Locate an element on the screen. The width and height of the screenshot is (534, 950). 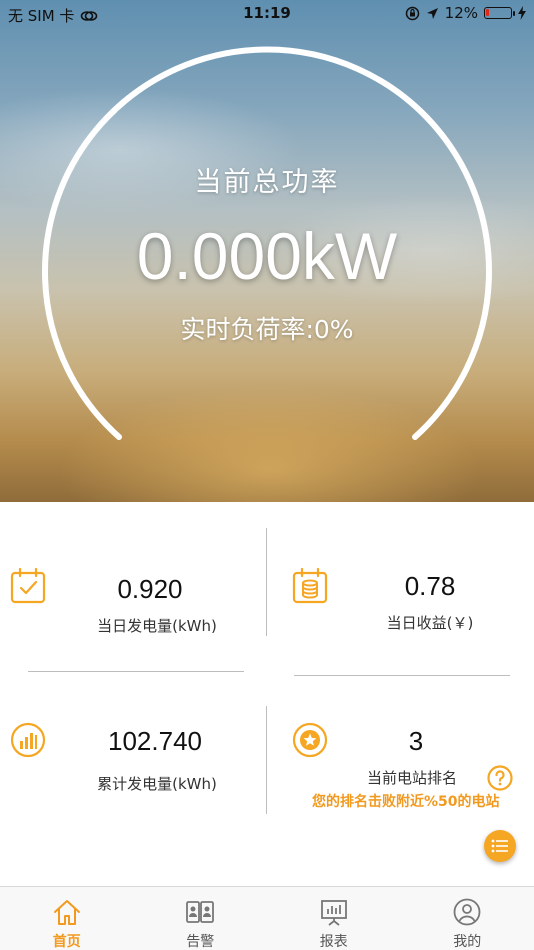
daily-generation-label: 当日发电量(kWh) is located at coordinates (157, 626).